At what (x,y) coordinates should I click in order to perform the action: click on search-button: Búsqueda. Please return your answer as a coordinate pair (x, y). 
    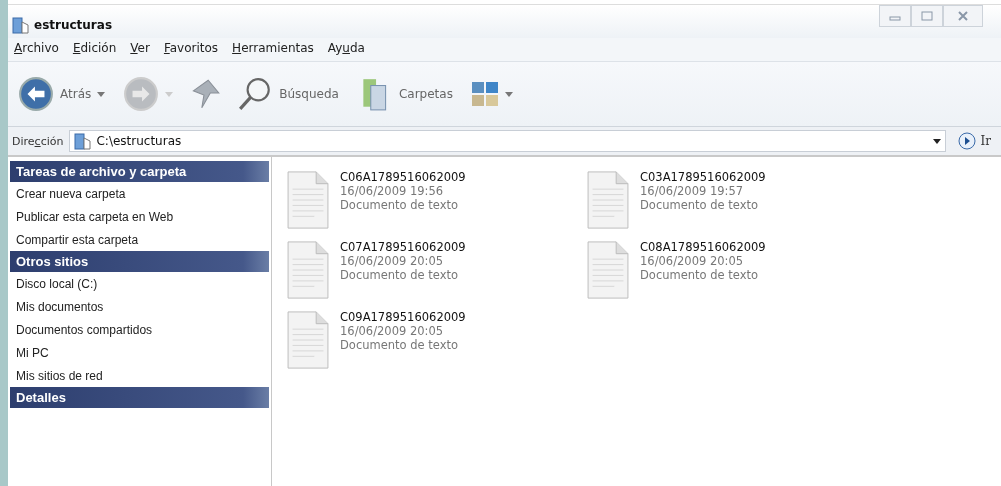
    Looking at the image, I should click on (288, 94).